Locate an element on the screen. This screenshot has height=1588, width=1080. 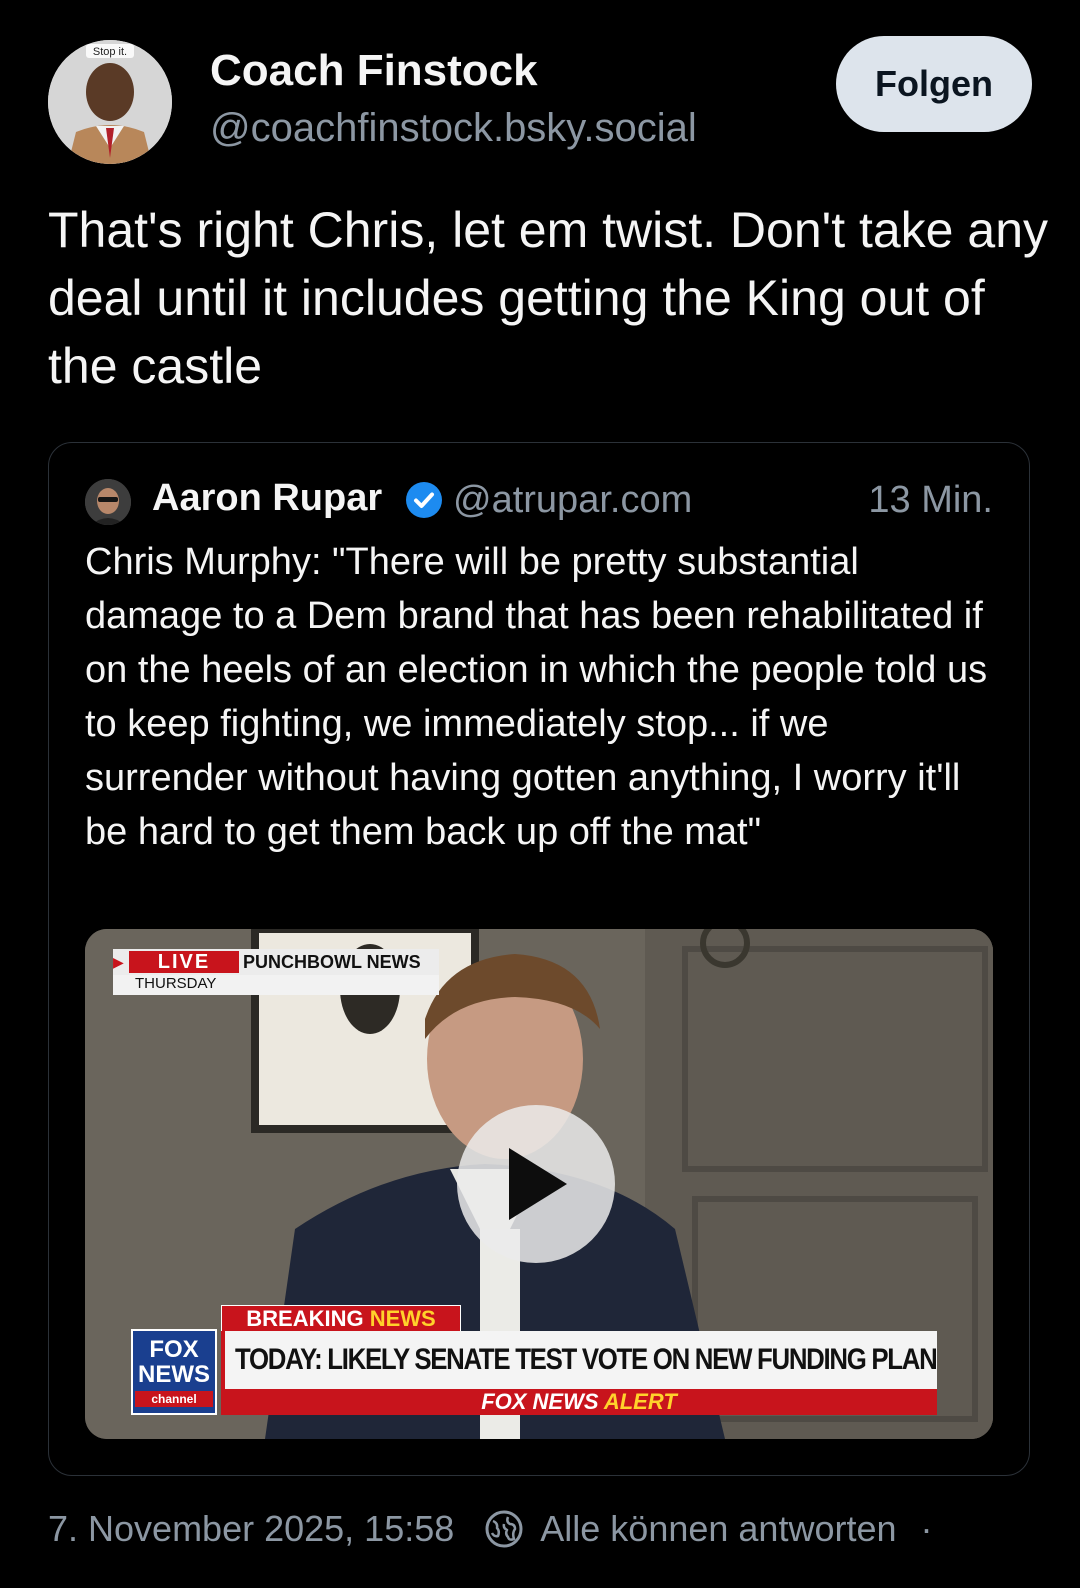
quoted-post-time: 13 Min. is located at coordinates (930, 500).